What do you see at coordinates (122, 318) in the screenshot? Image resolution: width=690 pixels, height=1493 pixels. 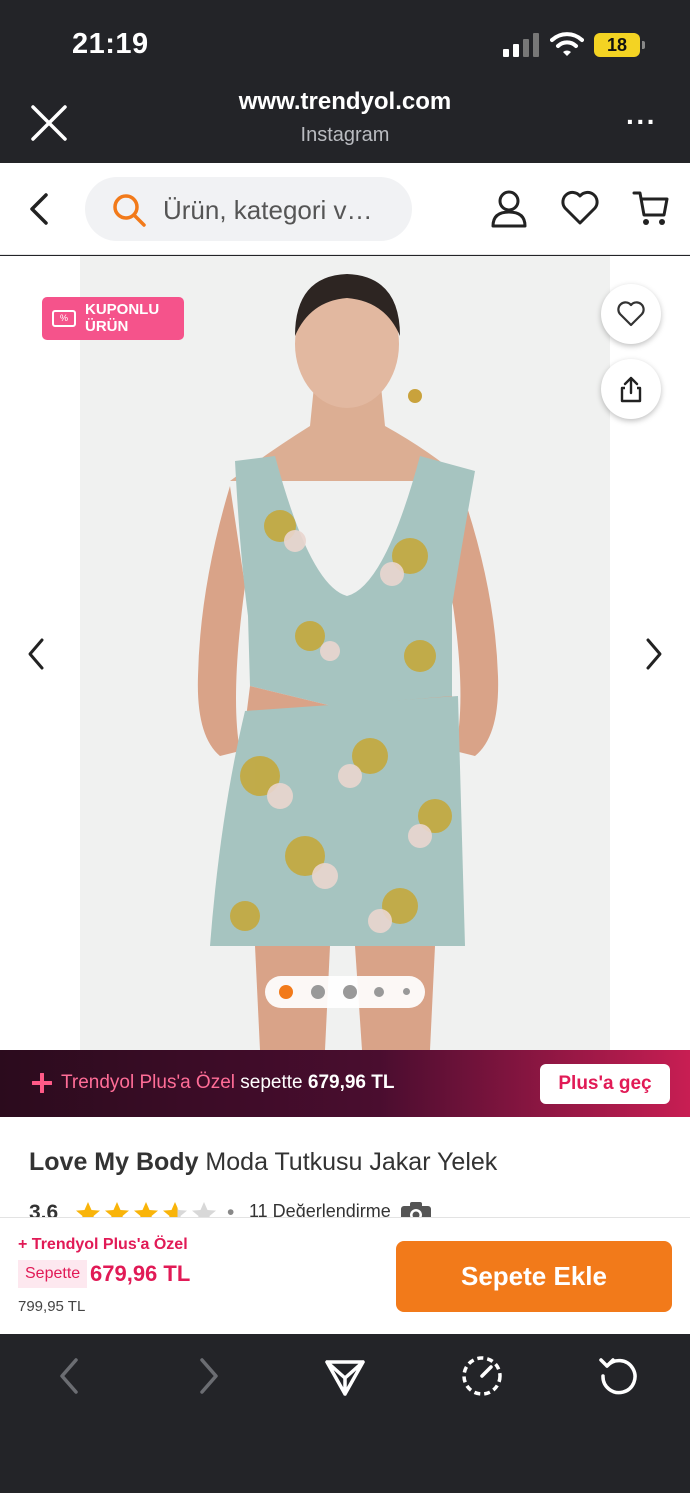 I see `coupon-badge-text: KUPONLU ÜRÜN` at bounding box center [122, 318].